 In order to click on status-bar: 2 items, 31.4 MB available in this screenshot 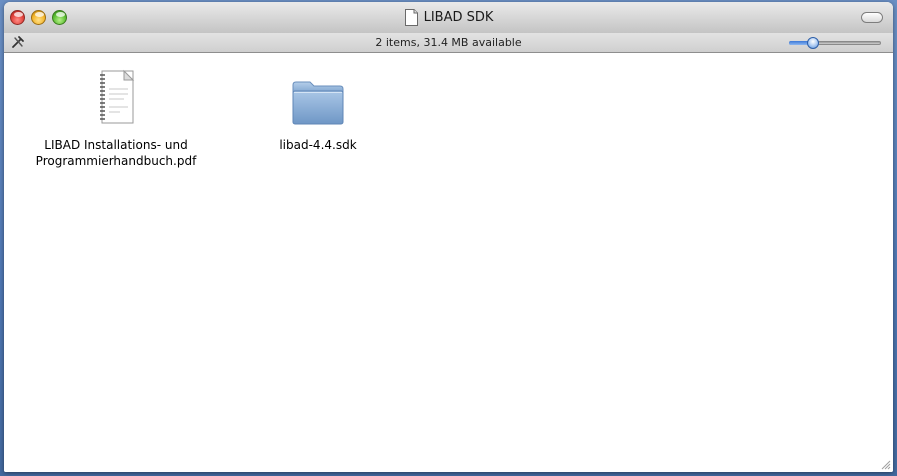, I will do `click(448, 43)`.